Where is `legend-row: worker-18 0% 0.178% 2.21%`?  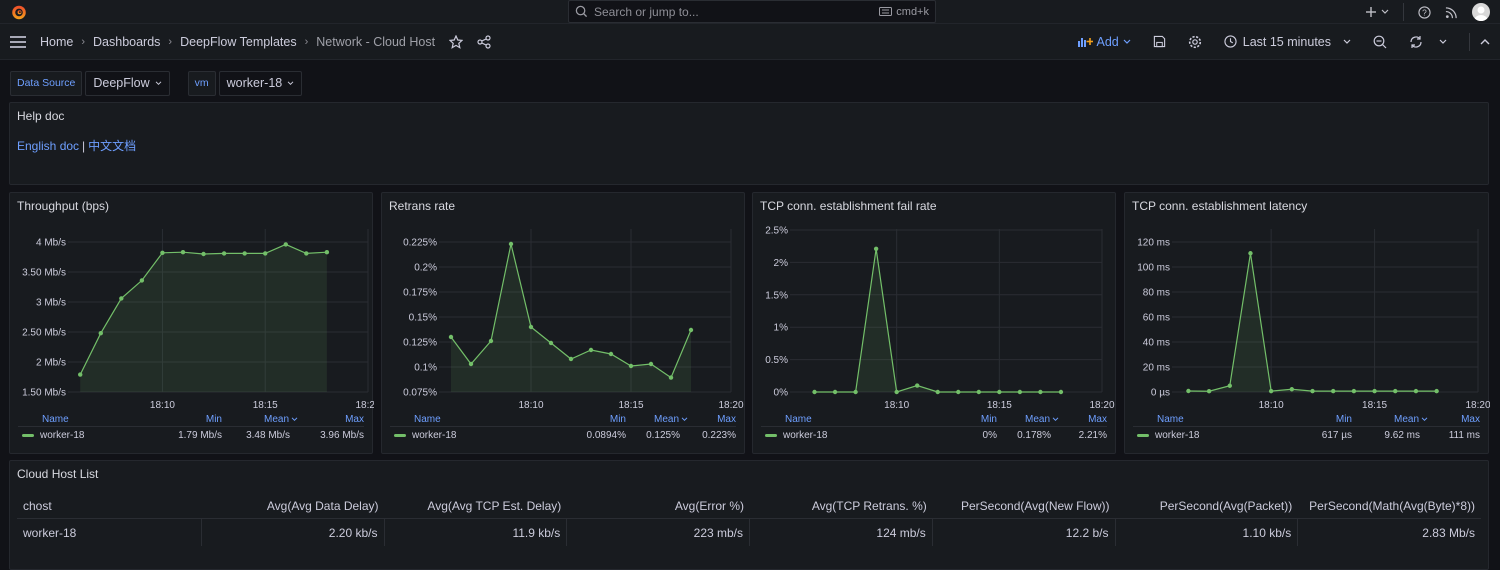
legend-row: worker-18 0% 0.178% 2.21% is located at coordinates (934, 435).